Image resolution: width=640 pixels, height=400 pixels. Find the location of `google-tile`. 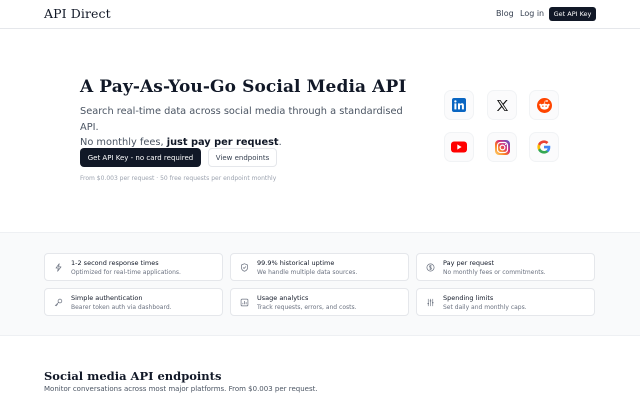

google-tile is located at coordinates (544, 147).